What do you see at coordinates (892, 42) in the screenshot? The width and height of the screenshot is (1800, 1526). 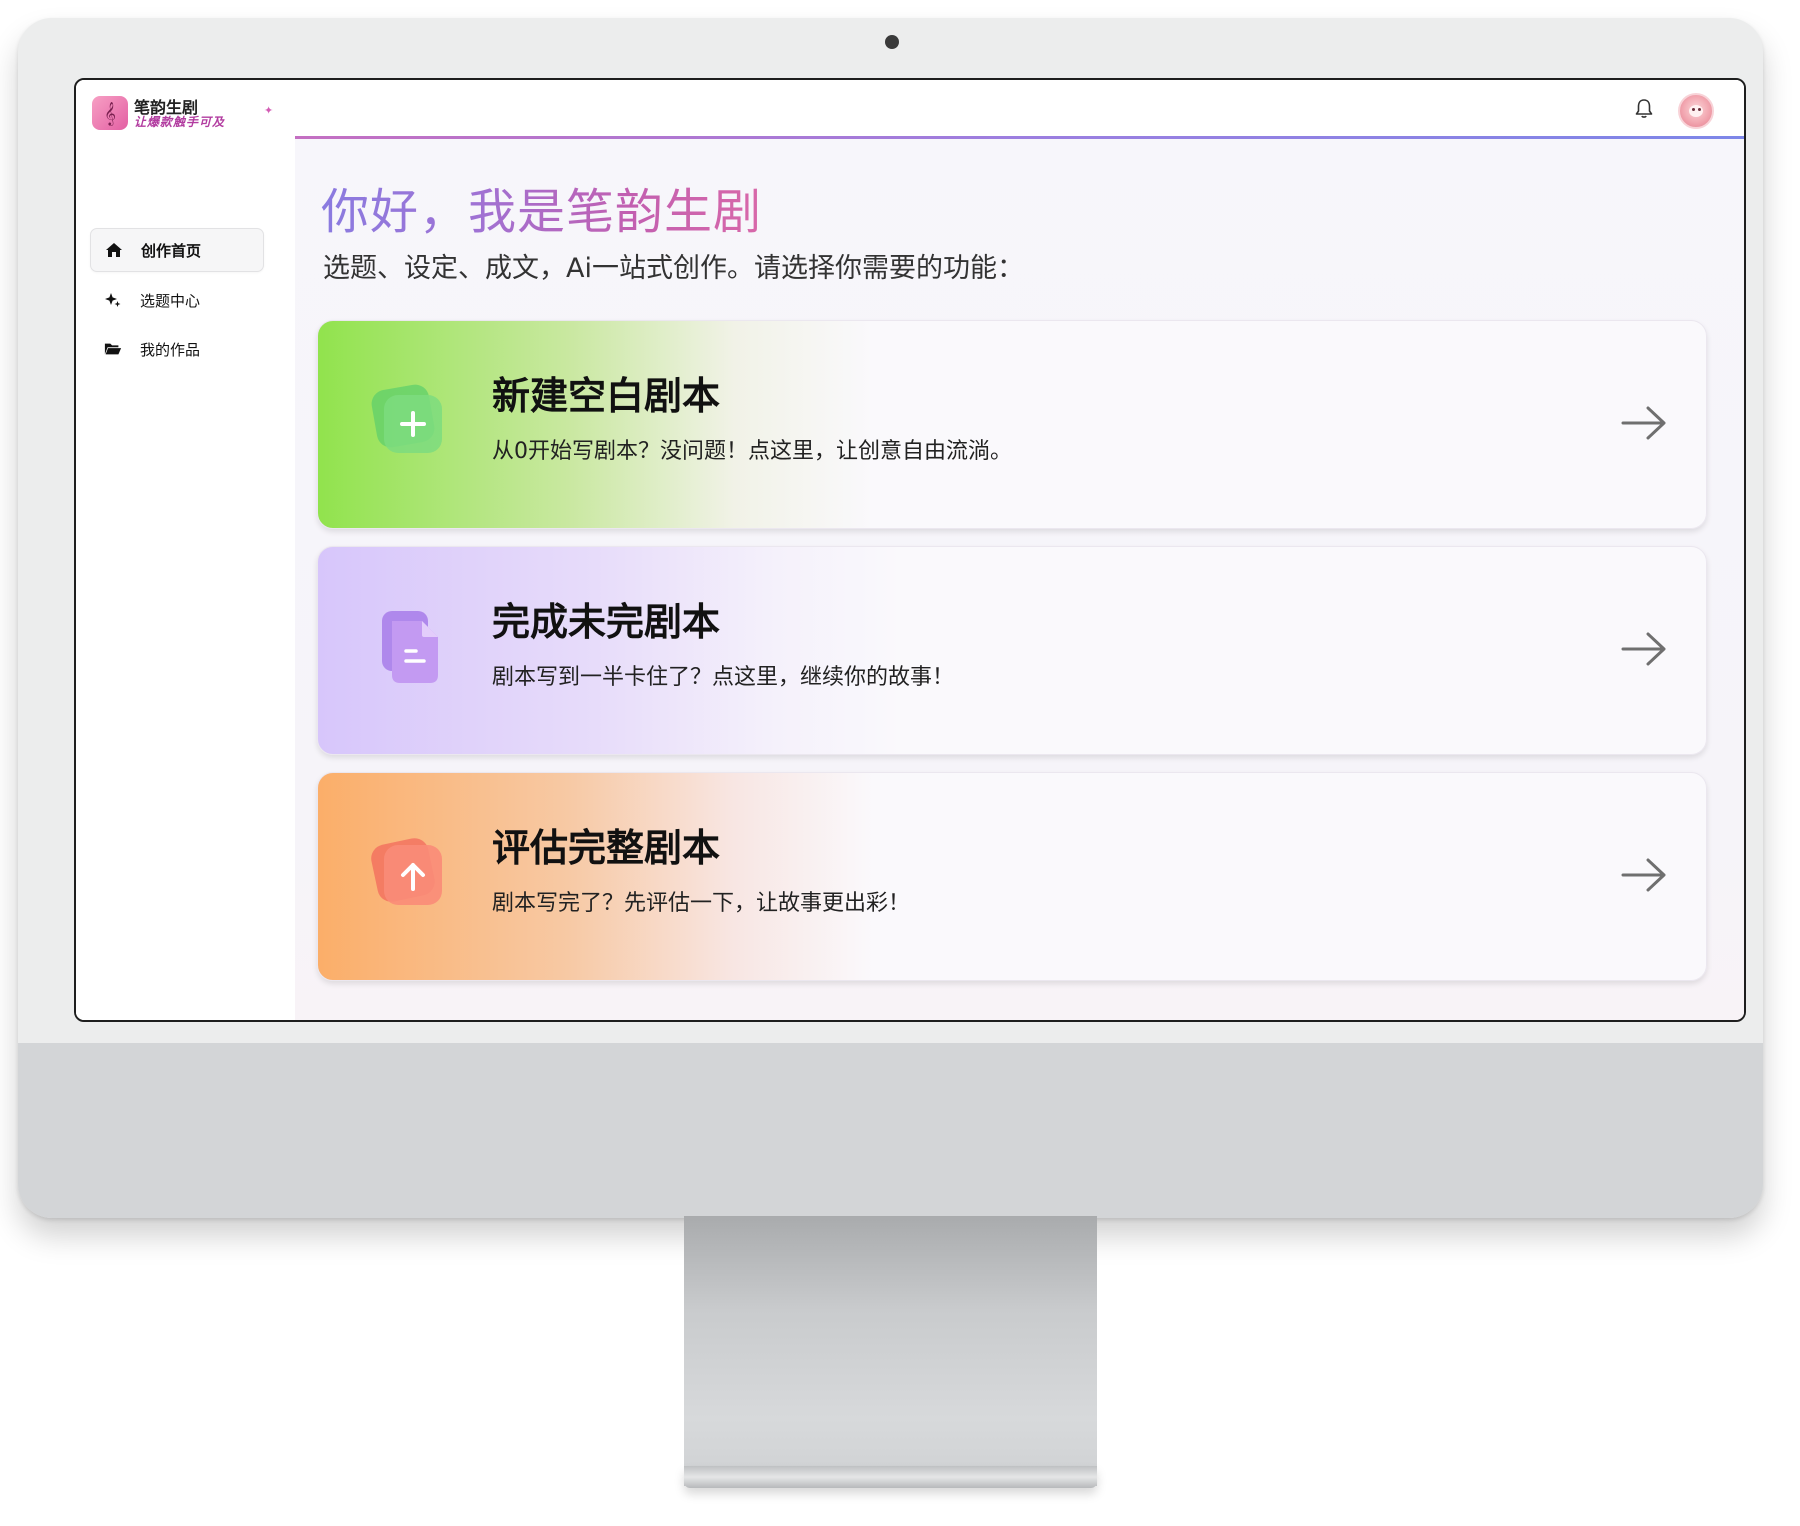 I see `camera-dot` at bounding box center [892, 42].